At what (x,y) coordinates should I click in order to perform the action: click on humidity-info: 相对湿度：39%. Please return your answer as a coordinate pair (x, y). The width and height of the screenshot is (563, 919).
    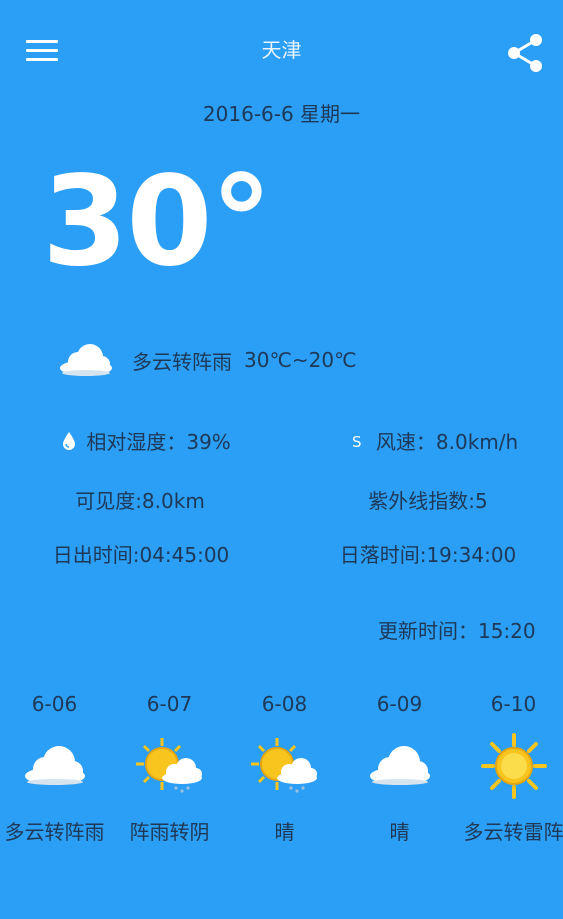
    Looking at the image, I should click on (146, 440).